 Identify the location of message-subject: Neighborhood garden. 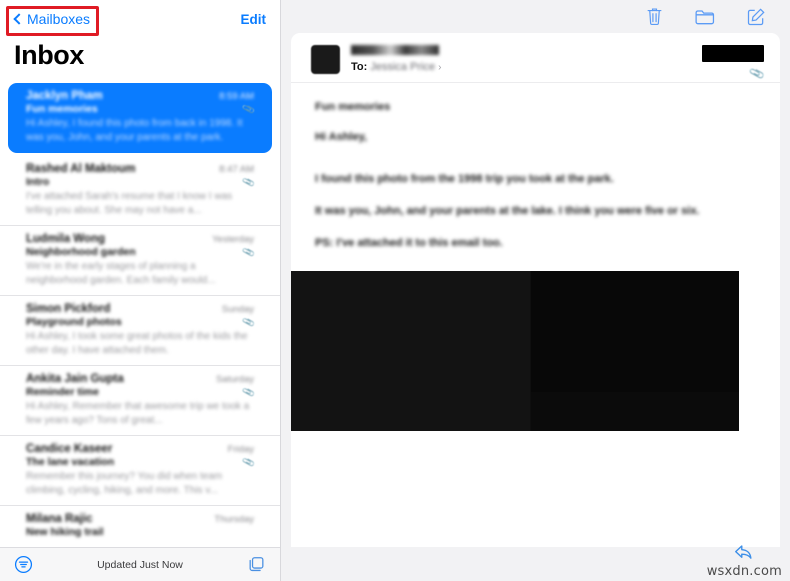
(81, 252).